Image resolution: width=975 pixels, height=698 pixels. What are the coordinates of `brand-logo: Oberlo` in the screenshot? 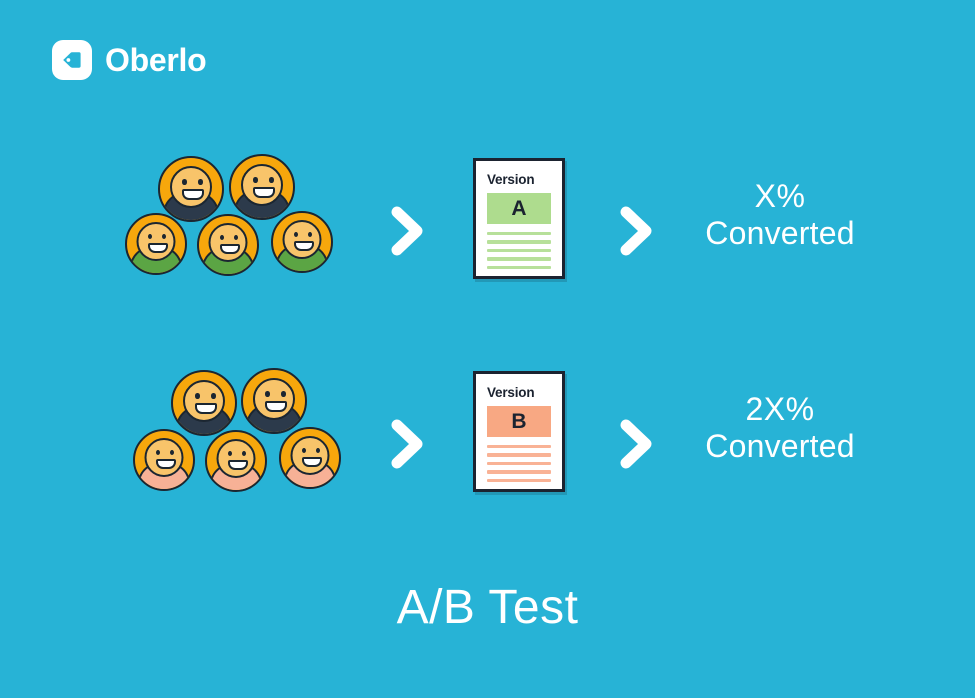 It's located at (129, 60).